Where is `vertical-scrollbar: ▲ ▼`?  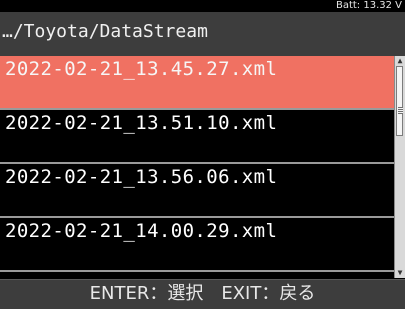 vertical-scrollbar: ▲ ▼ is located at coordinates (399, 167).